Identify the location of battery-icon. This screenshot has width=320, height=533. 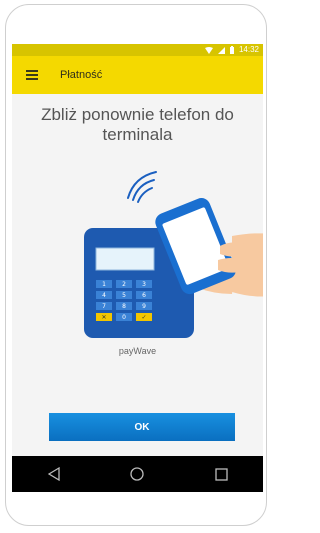
(231, 50).